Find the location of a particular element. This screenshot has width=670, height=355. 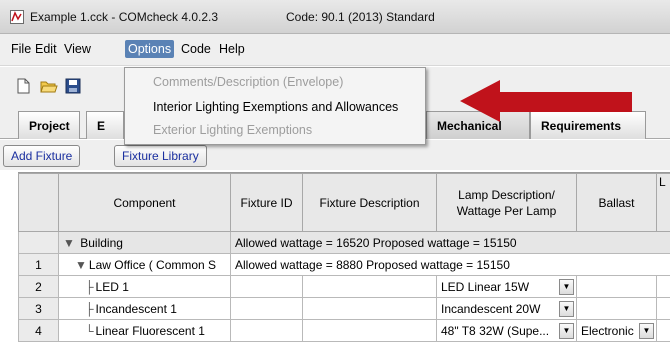

fixture-library-button: Fixture Library is located at coordinates (160, 156).